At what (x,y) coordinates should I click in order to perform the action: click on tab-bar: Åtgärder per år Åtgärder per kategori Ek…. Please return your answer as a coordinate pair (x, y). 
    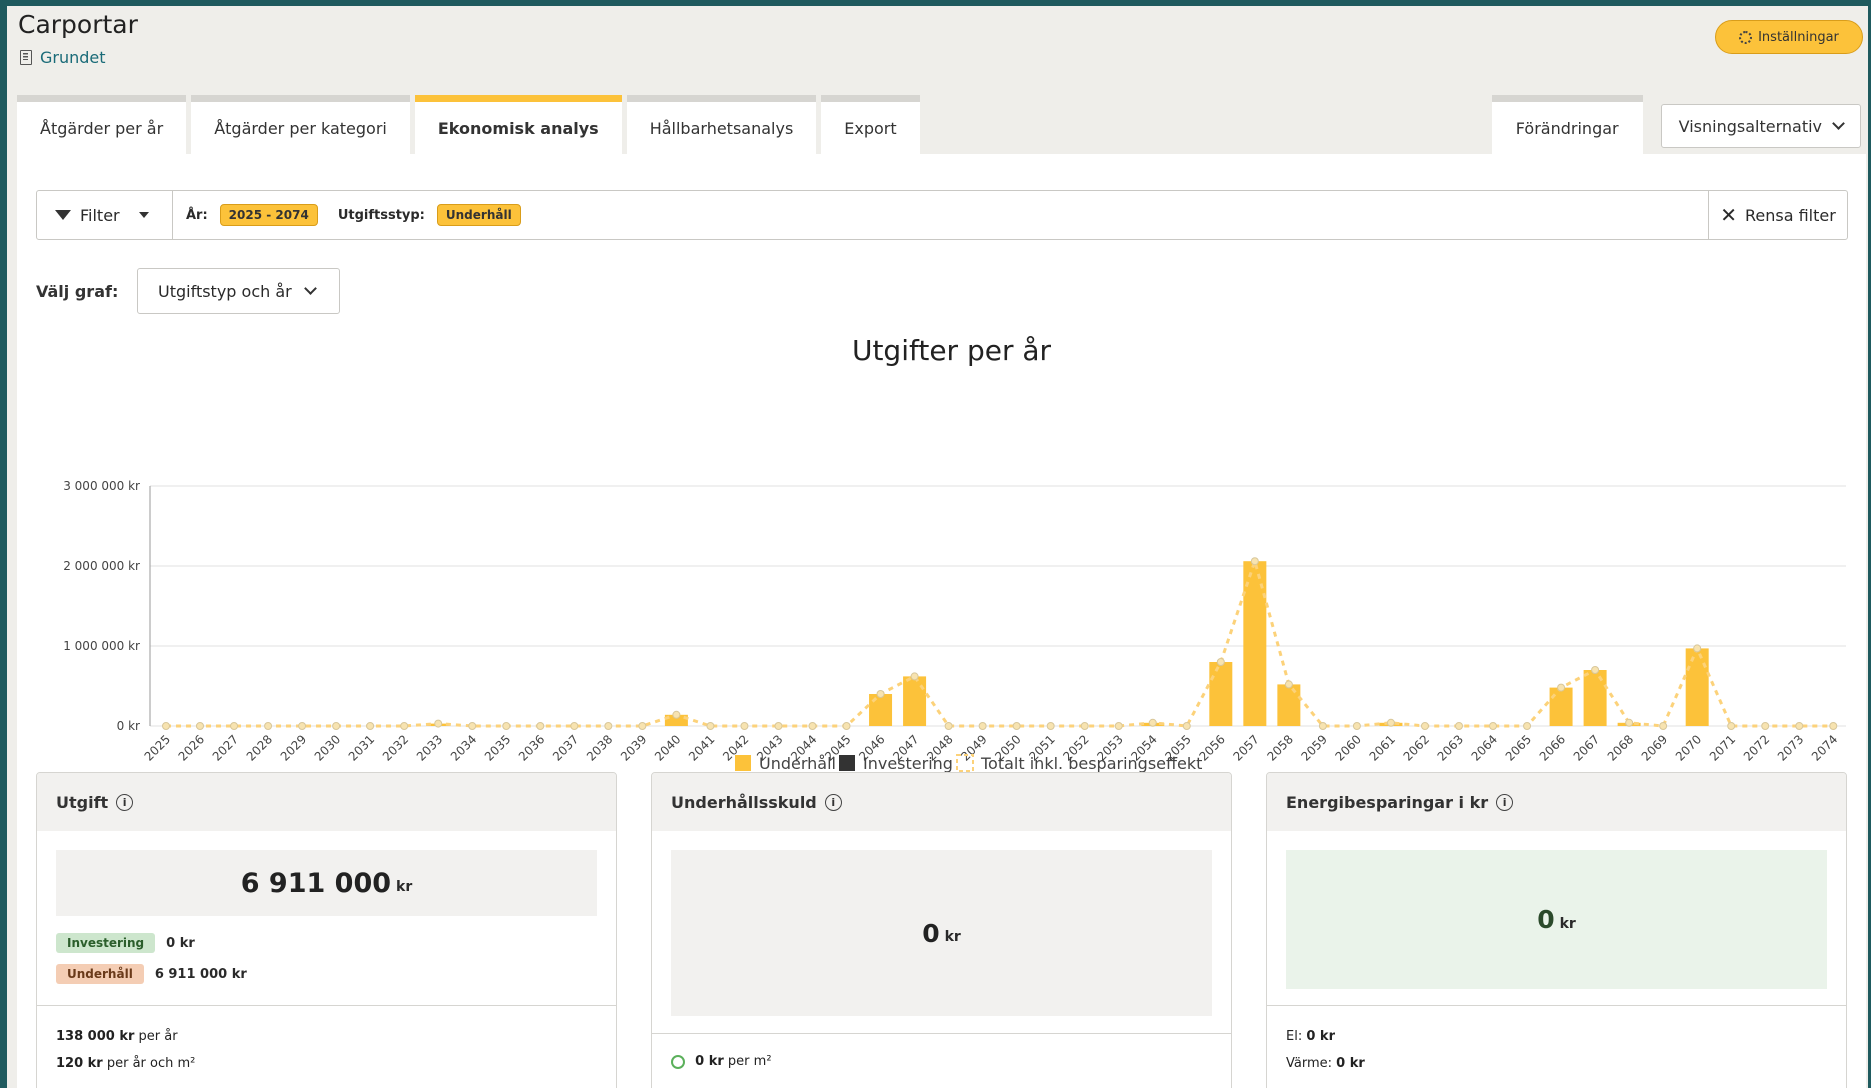
    Looking at the image, I should click on (468, 122).